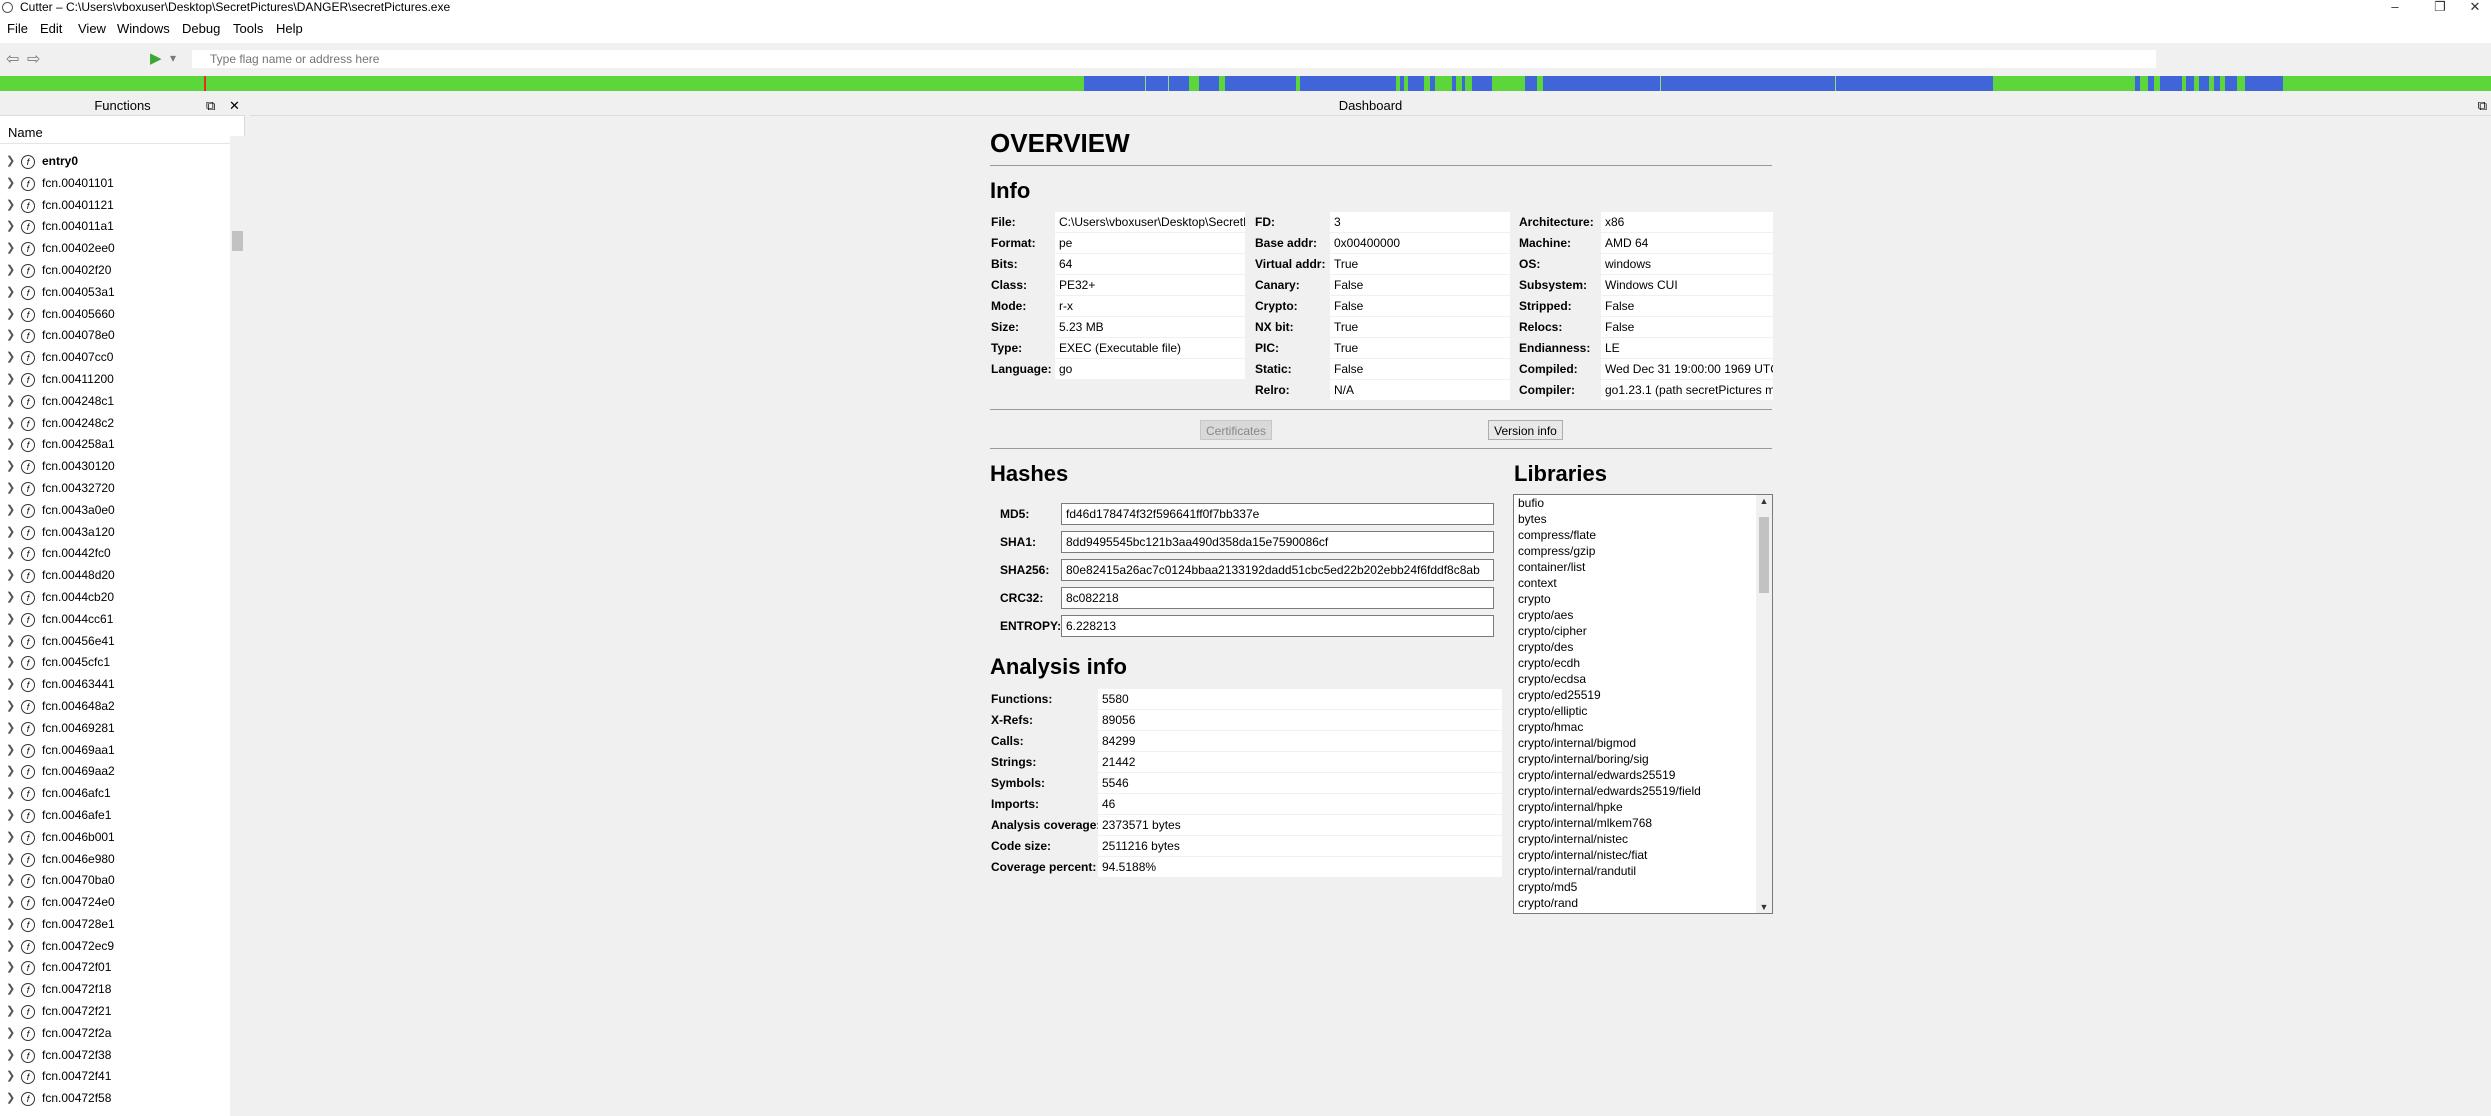  What do you see at coordinates (1643, 839) in the screenshot?
I see `library-item: crypto/internal/nistec` at bounding box center [1643, 839].